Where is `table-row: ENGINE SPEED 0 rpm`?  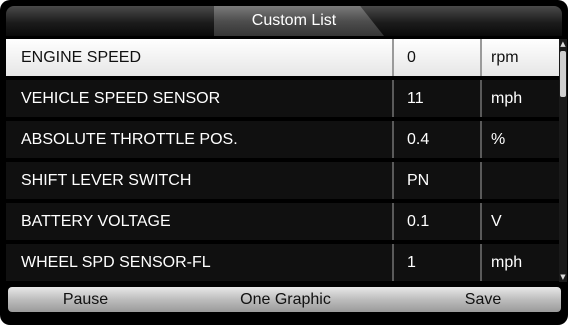 table-row: ENGINE SPEED 0 rpm is located at coordinates (282, 57).